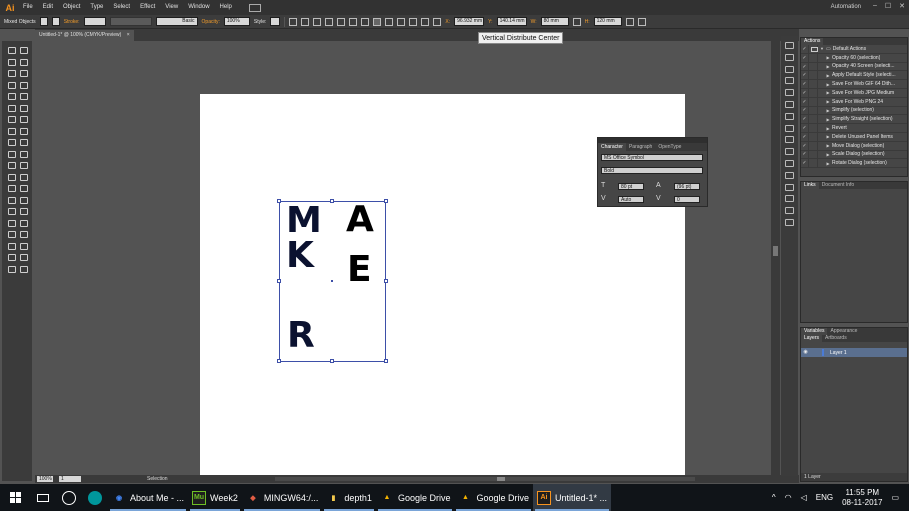 The width and height of the screenshot is (909, 511). What do you see at coordinates (437, 21) in the screenshot?
I see `transform-icon` at bounding box center [437, 21].